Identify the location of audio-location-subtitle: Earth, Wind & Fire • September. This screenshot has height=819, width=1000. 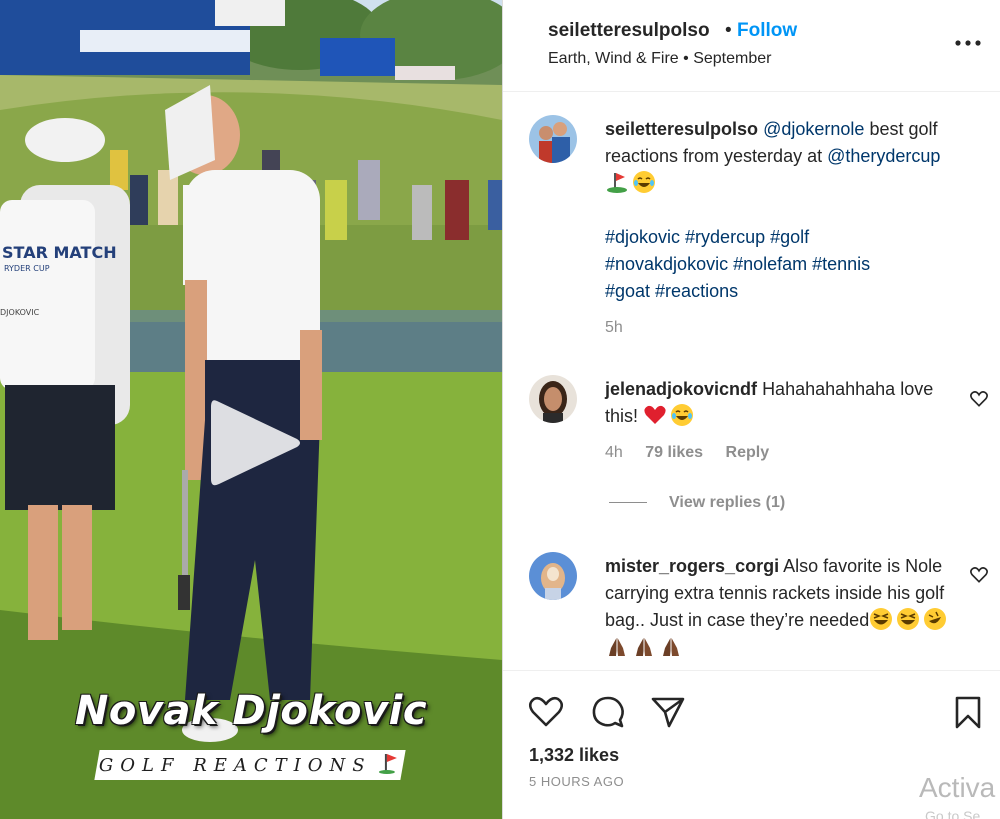
(659, 59).